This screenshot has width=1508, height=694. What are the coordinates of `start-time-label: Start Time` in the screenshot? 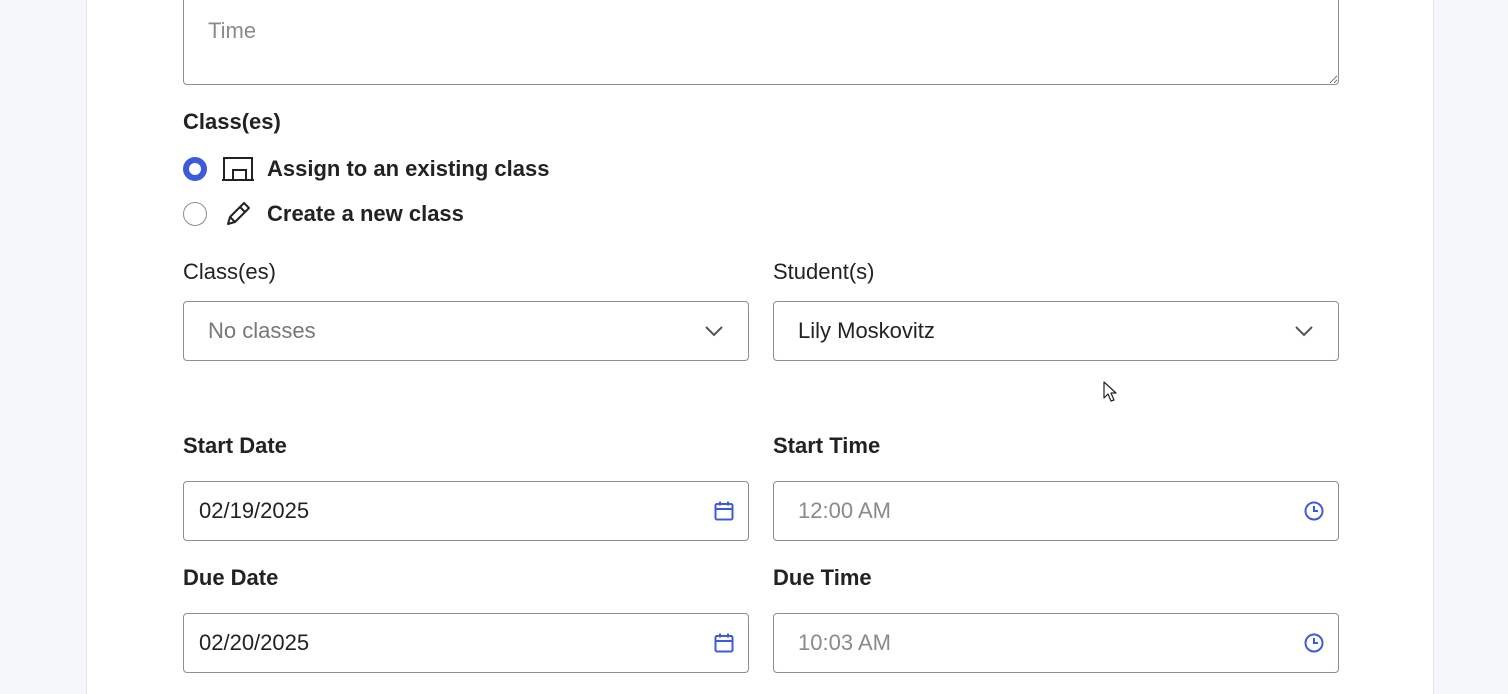 It's located at (827, 445).